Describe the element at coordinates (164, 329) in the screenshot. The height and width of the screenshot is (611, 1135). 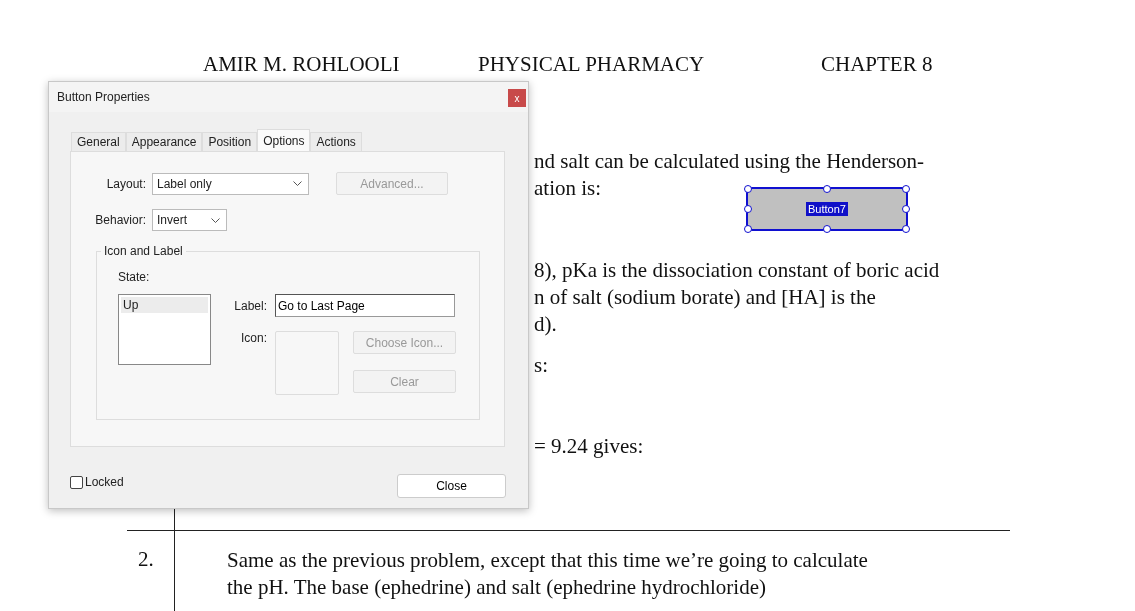
I see `state-list: Up` at that location.